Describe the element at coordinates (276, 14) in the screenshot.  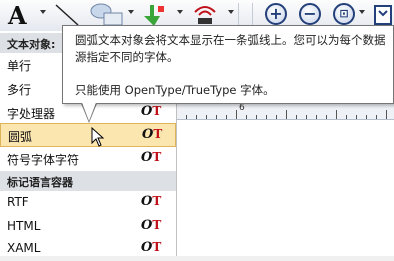
I see `zoom-in-icon: +` at that location.